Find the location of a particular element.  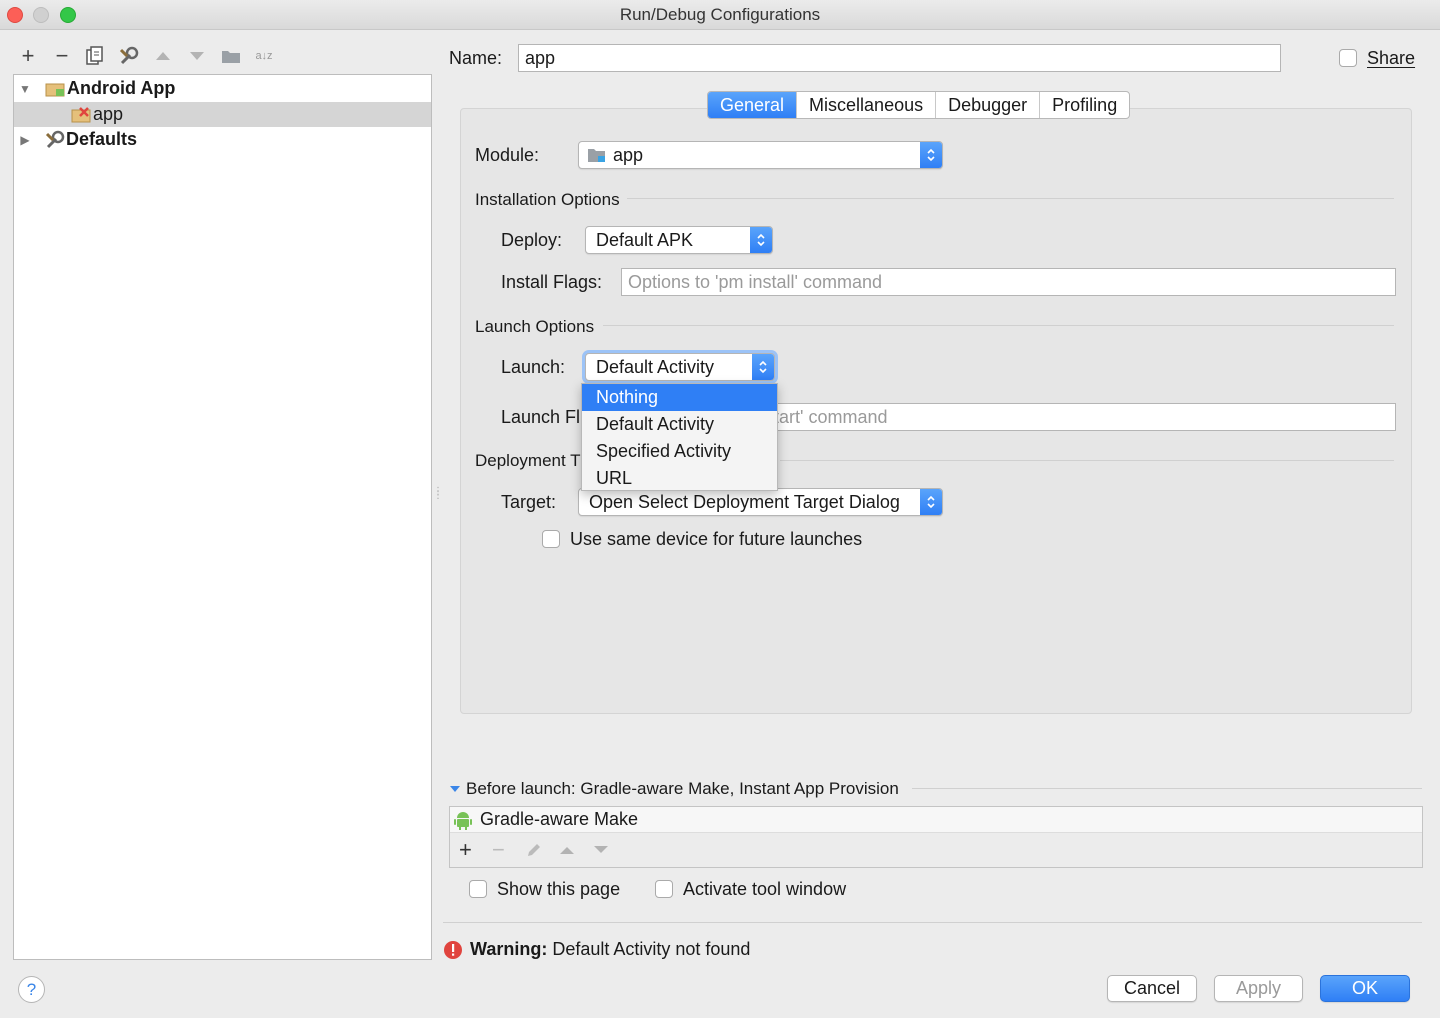

deploy-select: Default APK is located at coordinates (679, 240).